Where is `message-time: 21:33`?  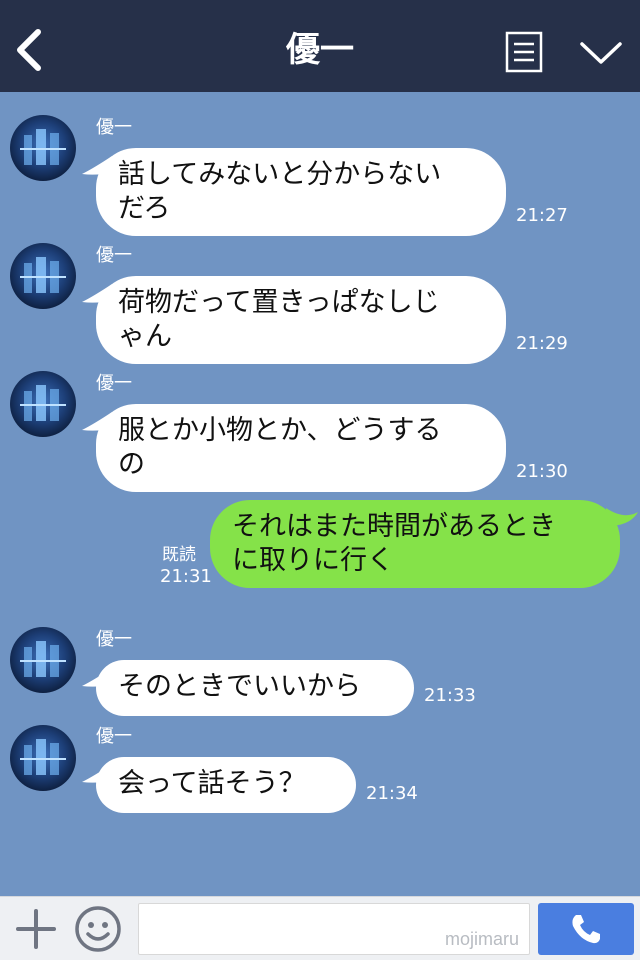
message-time: 21:33 is located at coordinates (450, 695).